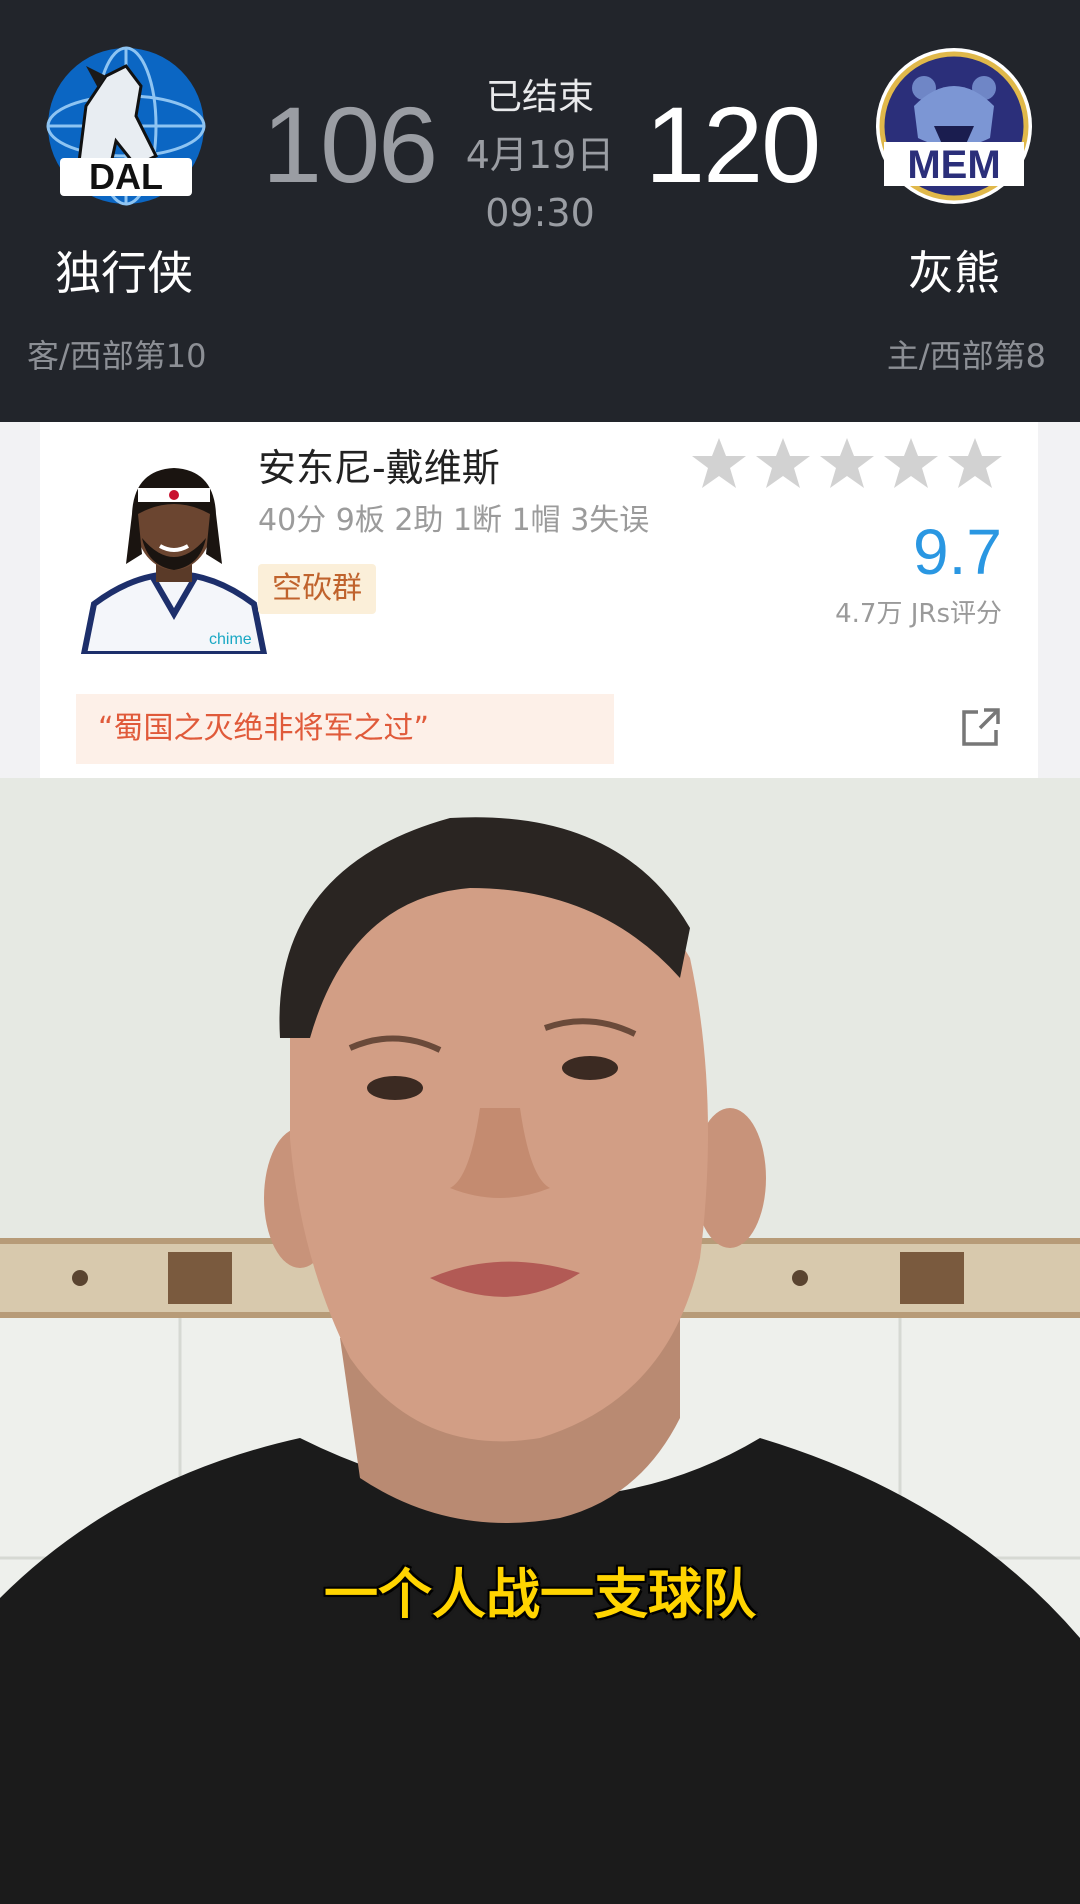 The width and height of the screenshot is (1080, 1904). What do you see at coordinates (954, 126) in the screenshot?
I see `home-team-logo: MEM` at bounding box center [954, 126].